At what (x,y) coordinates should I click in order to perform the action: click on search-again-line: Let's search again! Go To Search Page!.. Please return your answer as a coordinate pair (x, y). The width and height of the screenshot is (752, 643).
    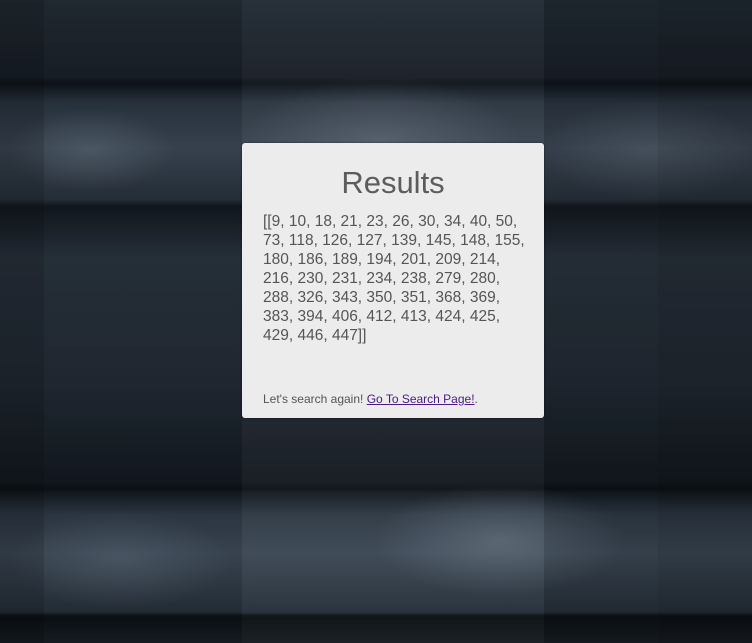
    Looking at the image, I should click on (370, 399).